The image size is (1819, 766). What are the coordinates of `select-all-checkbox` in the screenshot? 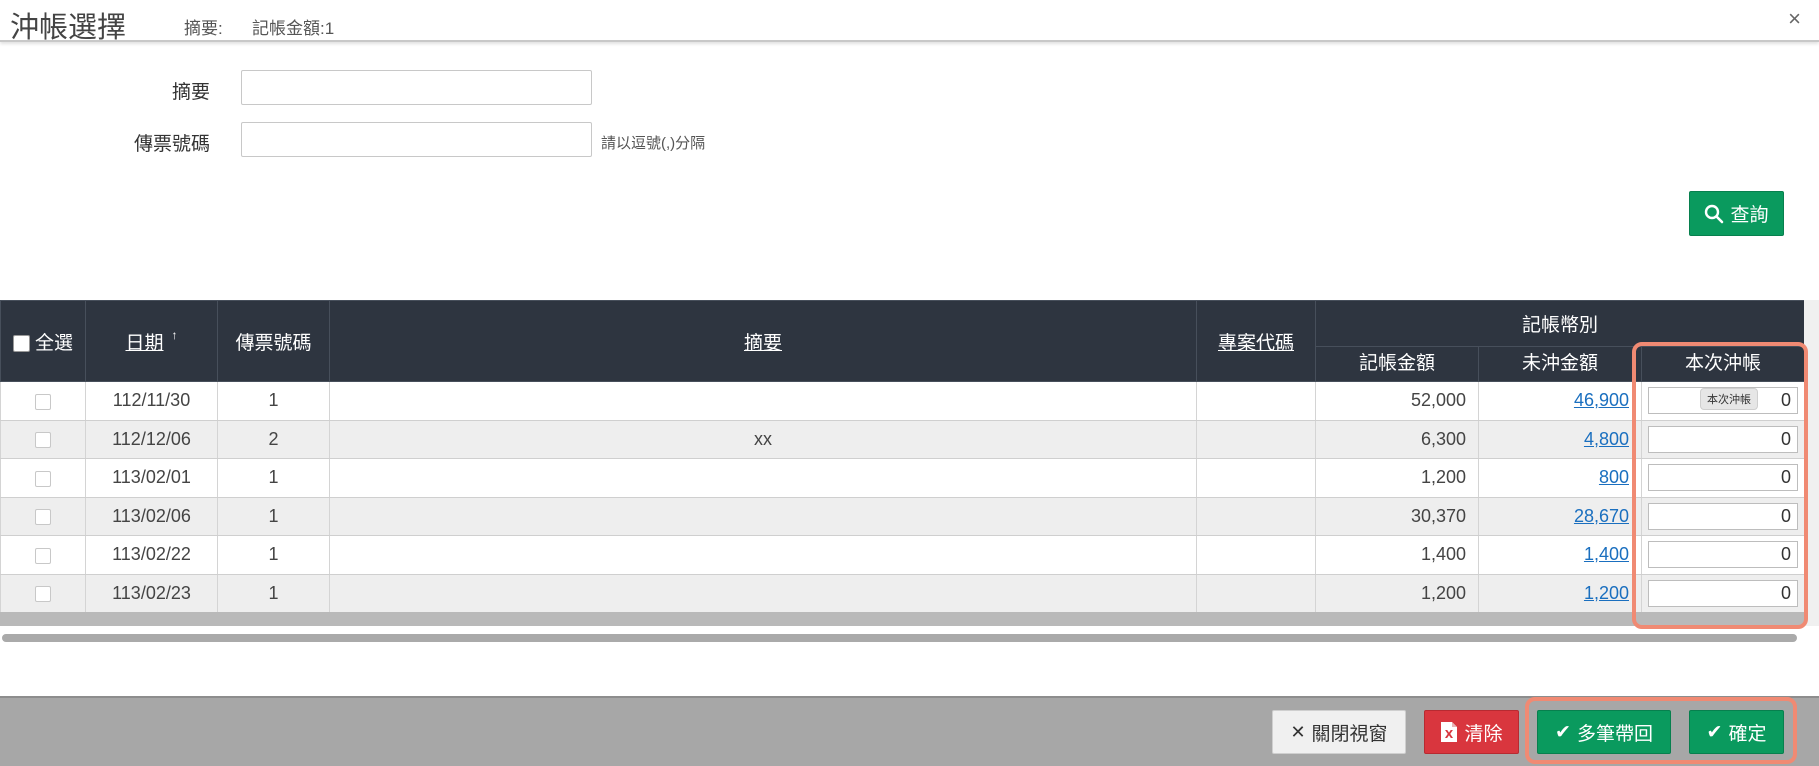 It's located at (21, 343).